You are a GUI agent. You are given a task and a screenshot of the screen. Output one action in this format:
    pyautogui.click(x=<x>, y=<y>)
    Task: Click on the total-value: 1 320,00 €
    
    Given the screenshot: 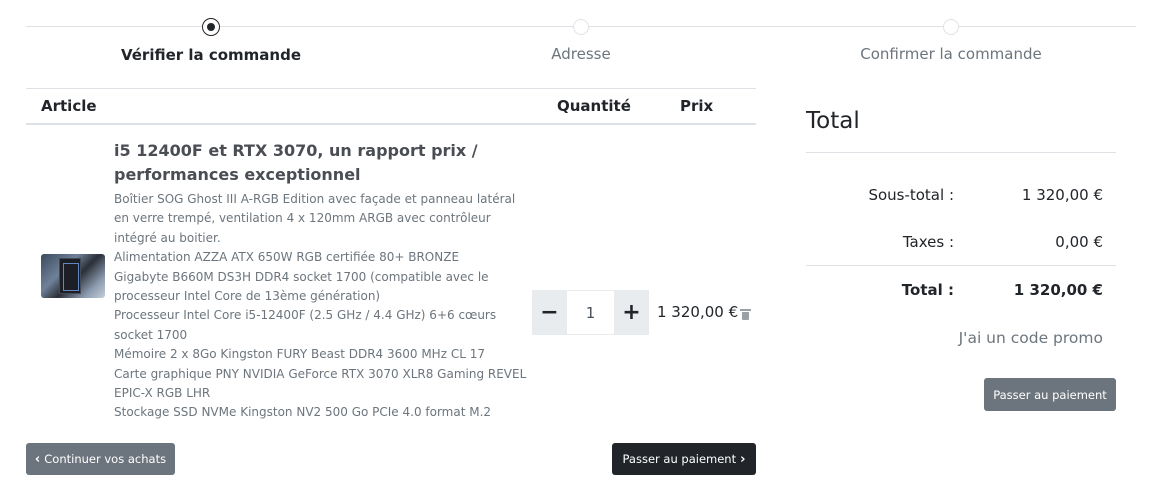 What is the action you would take?
    pyautogui.click(x=1058, y=290)
    